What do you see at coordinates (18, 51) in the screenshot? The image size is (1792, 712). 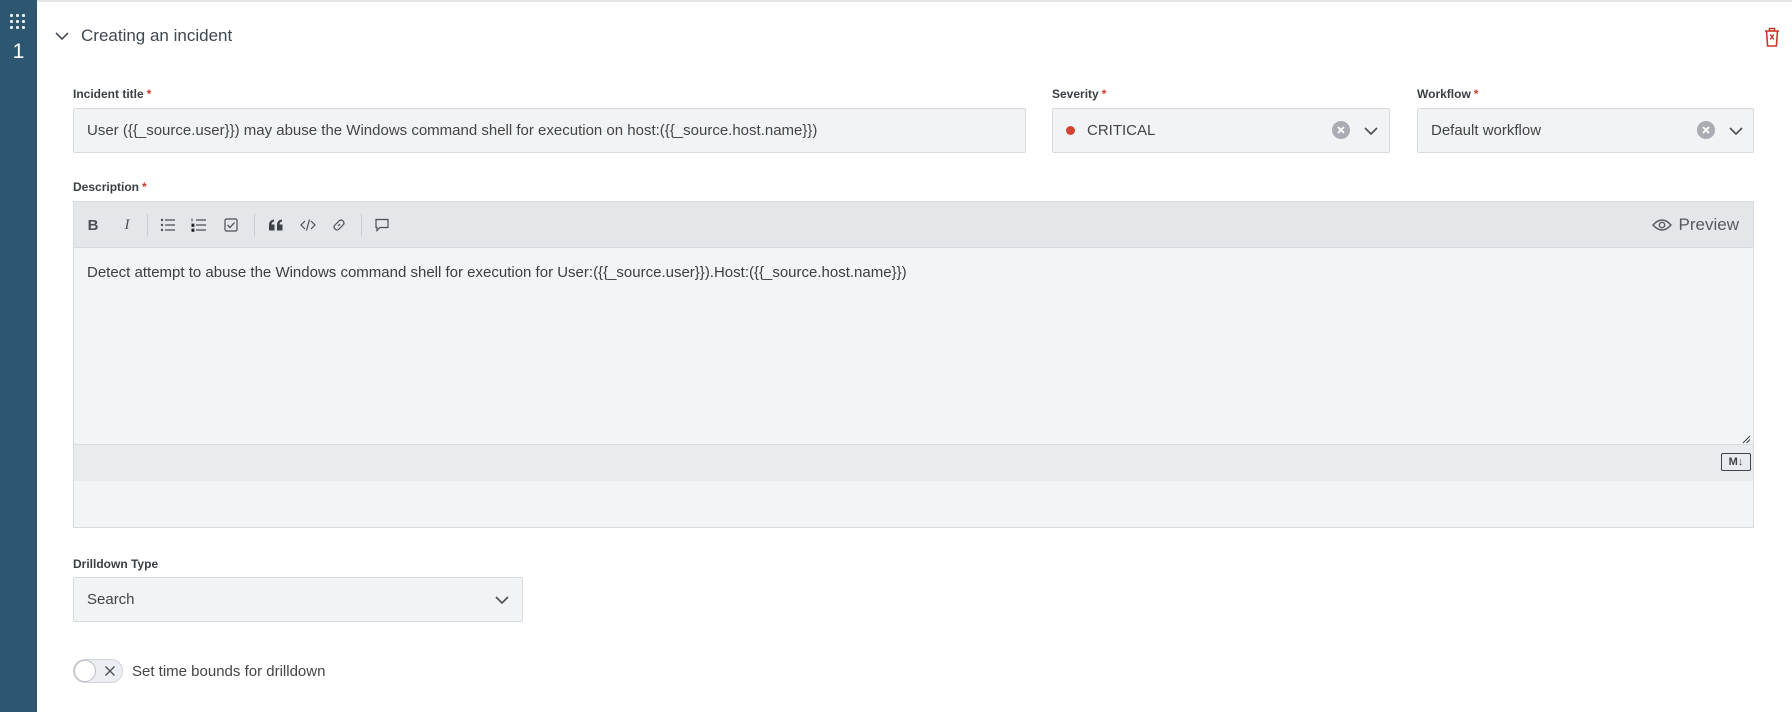 I see `step-number: 1` at bounding box center [18, 51].